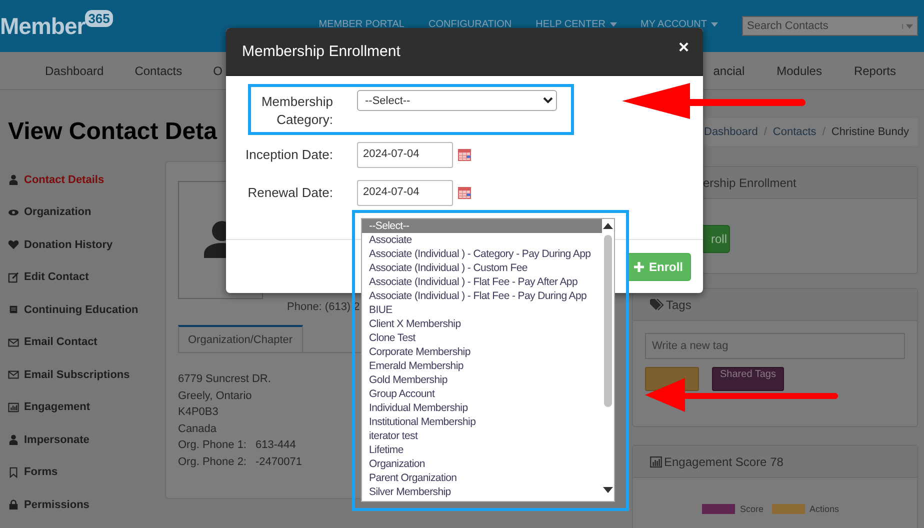  What do you see at coordinates (775, 346) in the screenshot?
I see `tag-input-field: Write a new tag` at bounding box center [775, 346].